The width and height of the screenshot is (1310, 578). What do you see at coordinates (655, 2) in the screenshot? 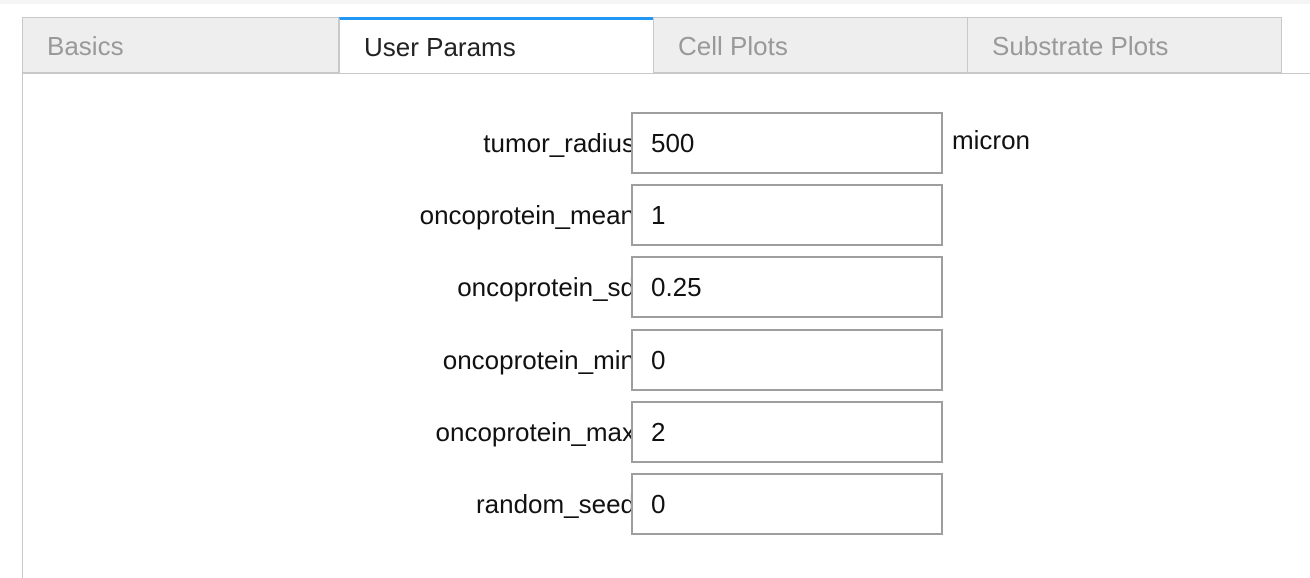
I see `top-strip` at bounding box center [655, 2].